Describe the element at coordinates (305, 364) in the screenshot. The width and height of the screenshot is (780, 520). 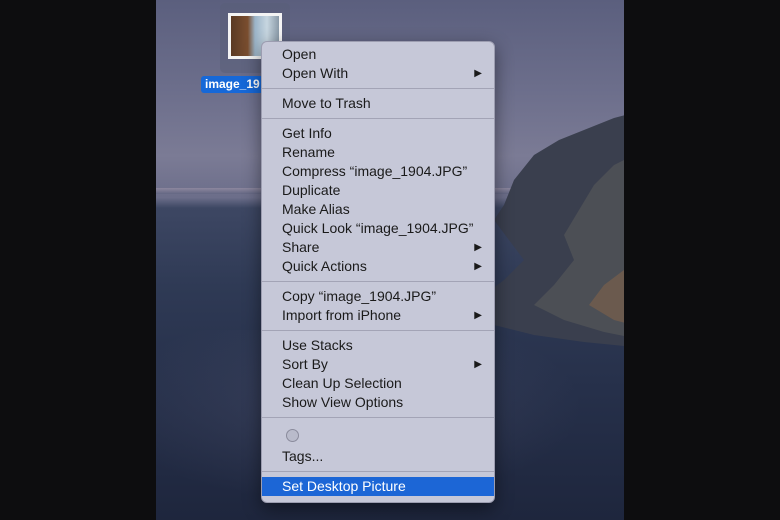
I see `menu-item-label: Sort By` at that location.